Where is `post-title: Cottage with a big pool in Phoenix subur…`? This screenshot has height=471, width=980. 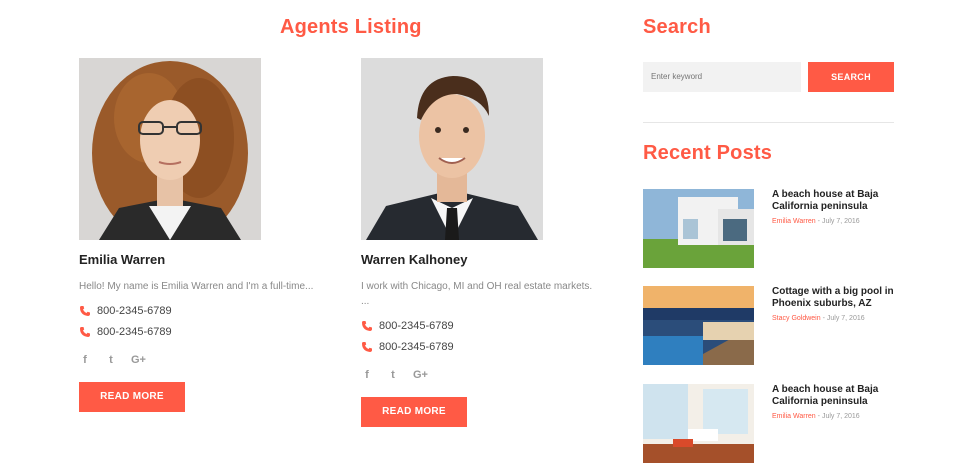
post-title: Cottage with a big pool in Phoenix subur… is located at coordinates (835, 298).